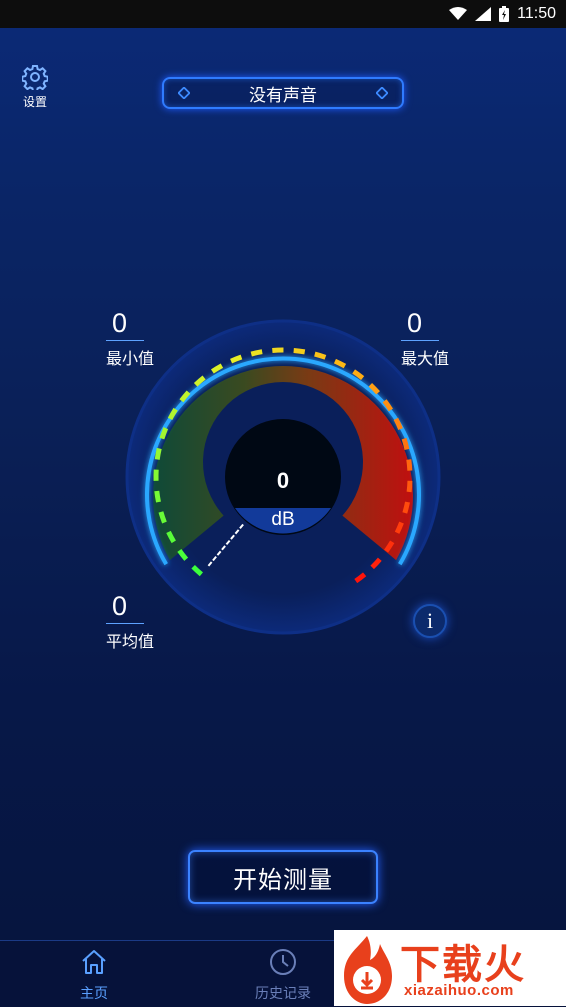 The width and height of the screenshot is (566, 1007). I want to click on nav-history-label: 历史记录, so click(283, 993).